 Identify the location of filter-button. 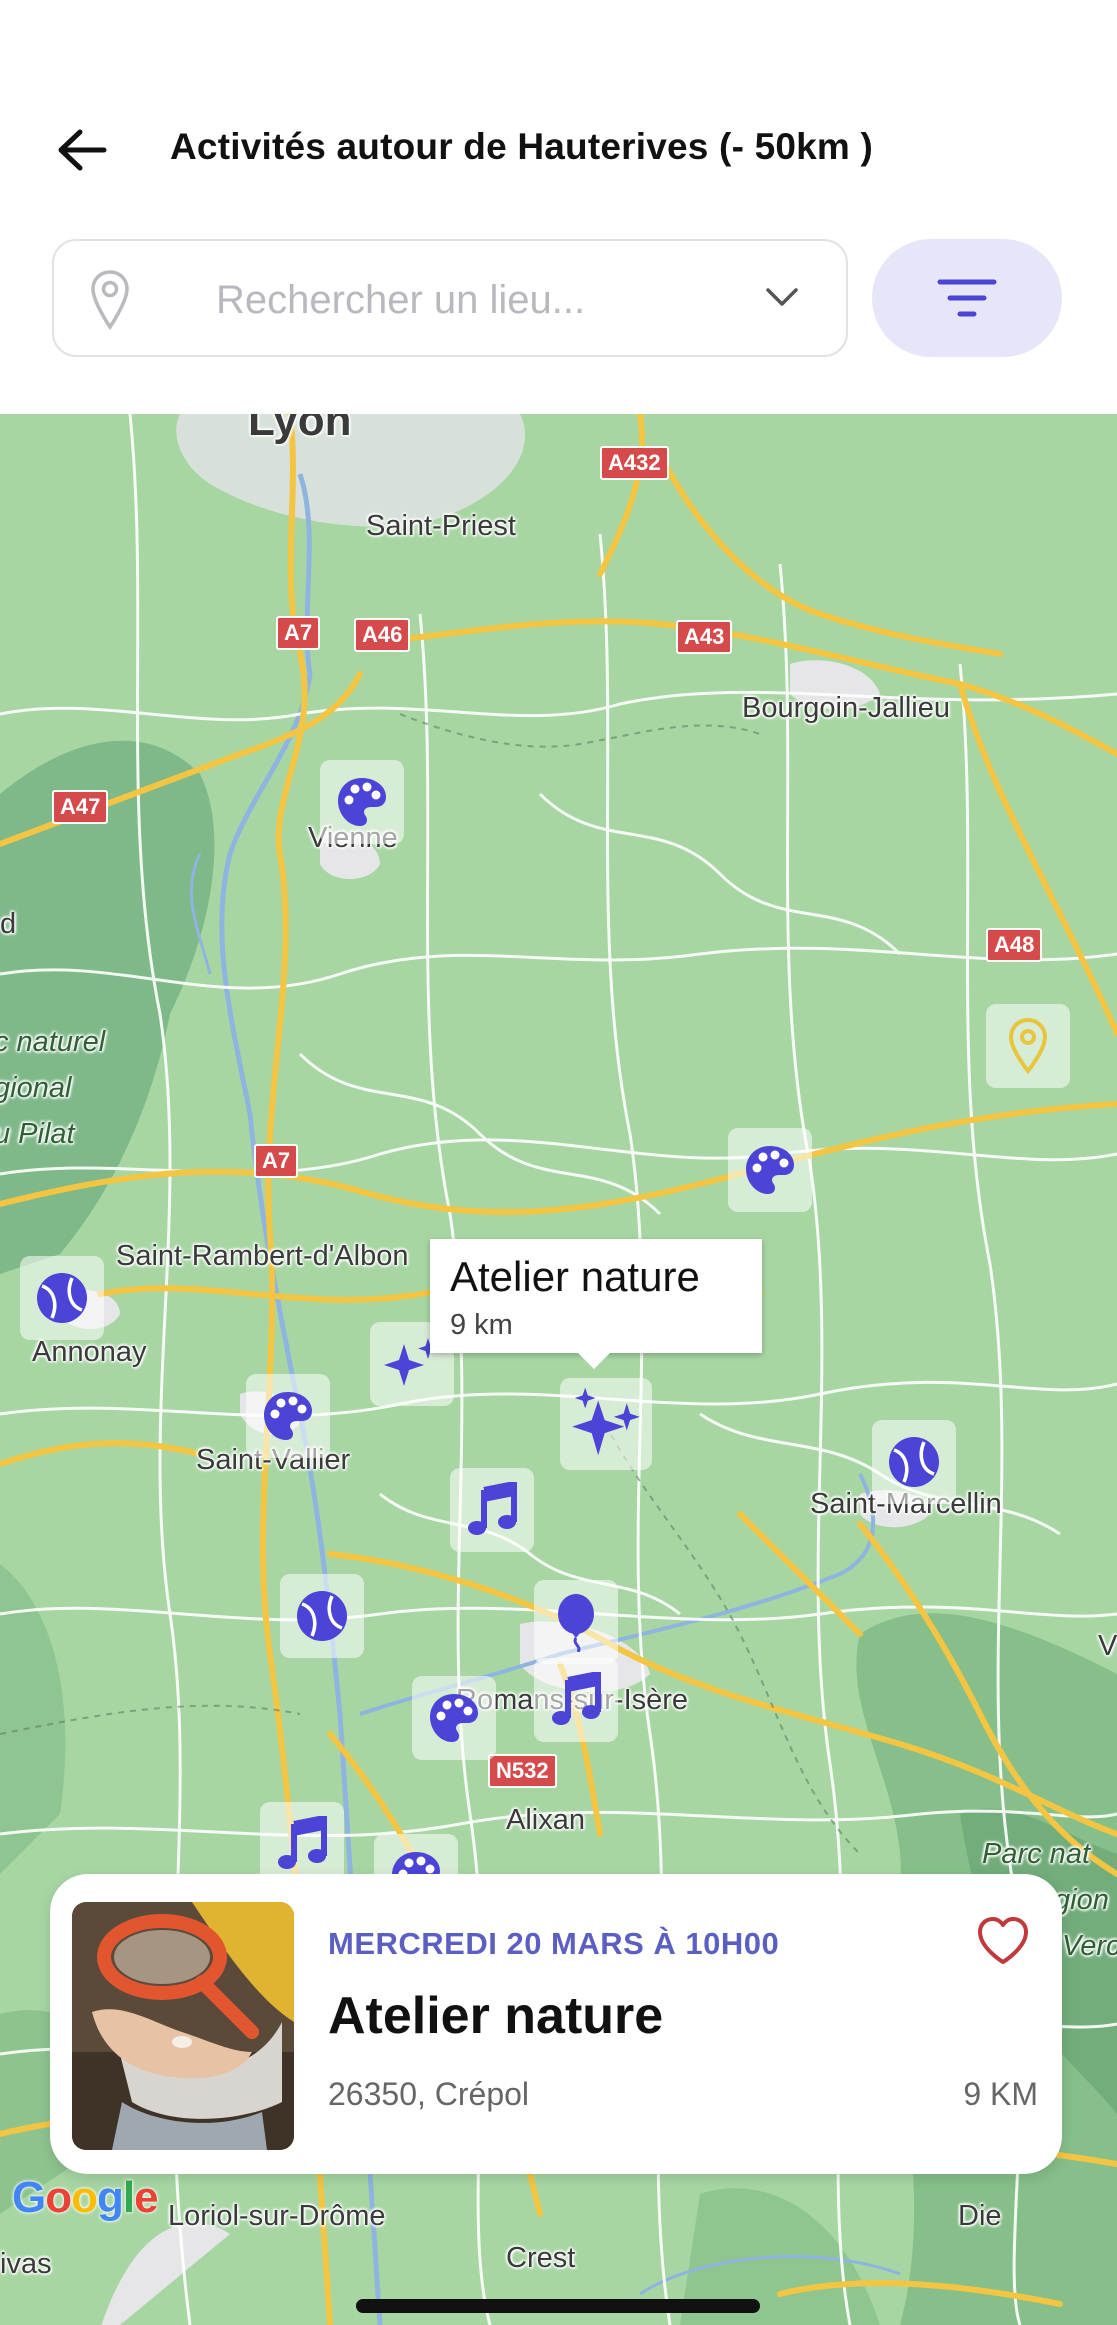
(967, 298).